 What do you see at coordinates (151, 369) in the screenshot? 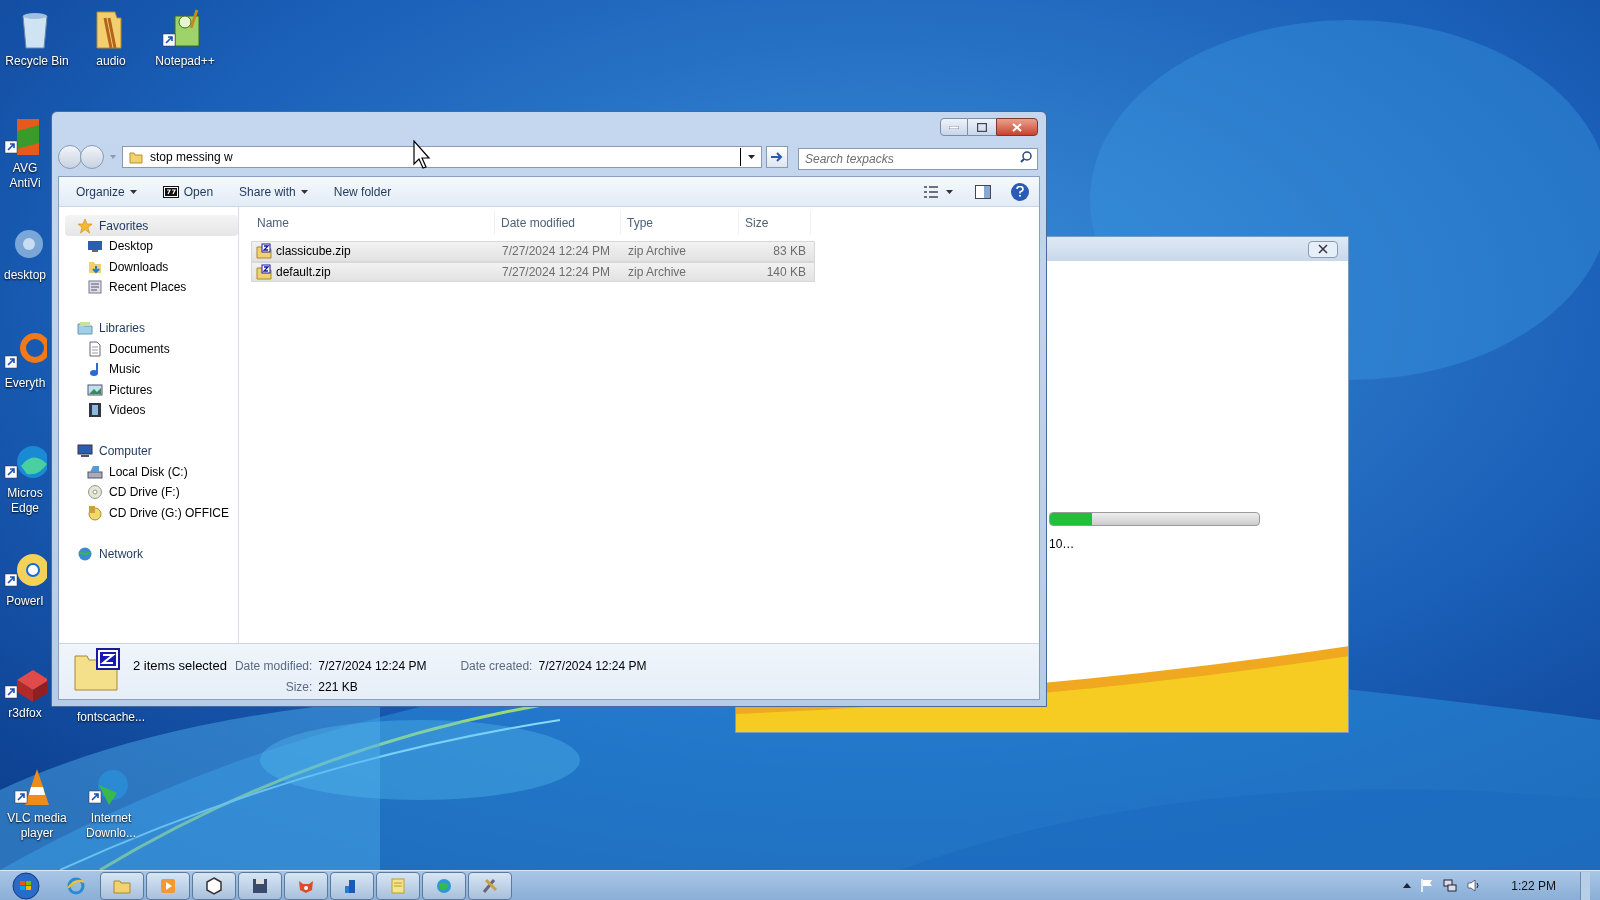
I see `nav-item: Music` at bounding box center [151, 369].